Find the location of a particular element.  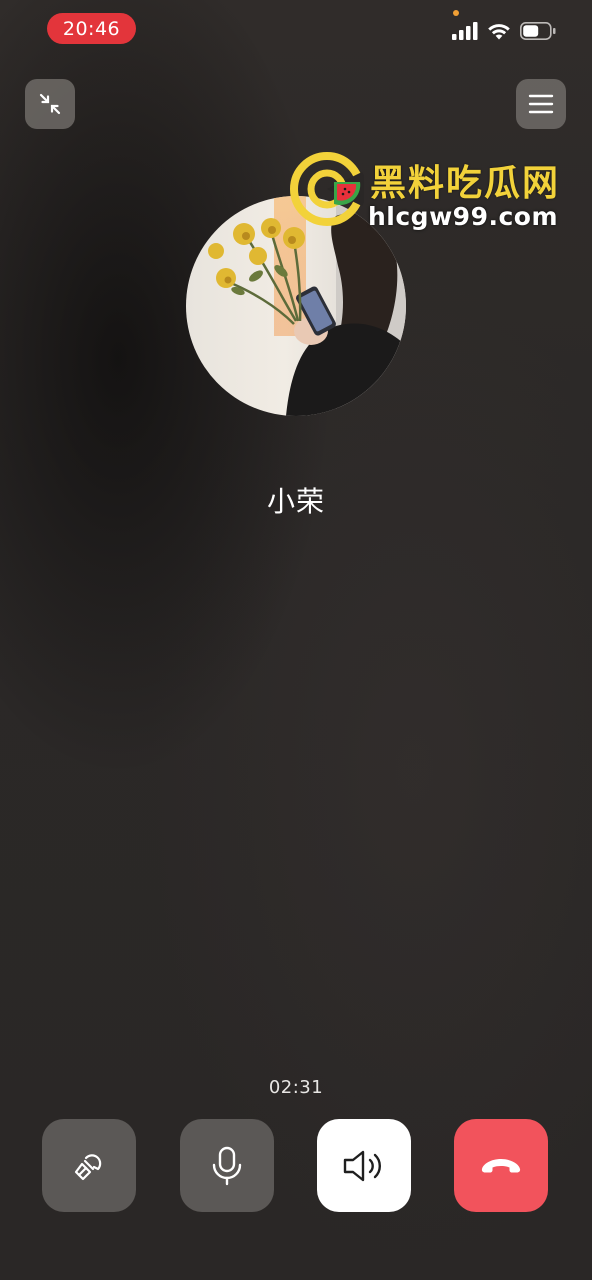

status-icons is located at coordinates (504, 31).